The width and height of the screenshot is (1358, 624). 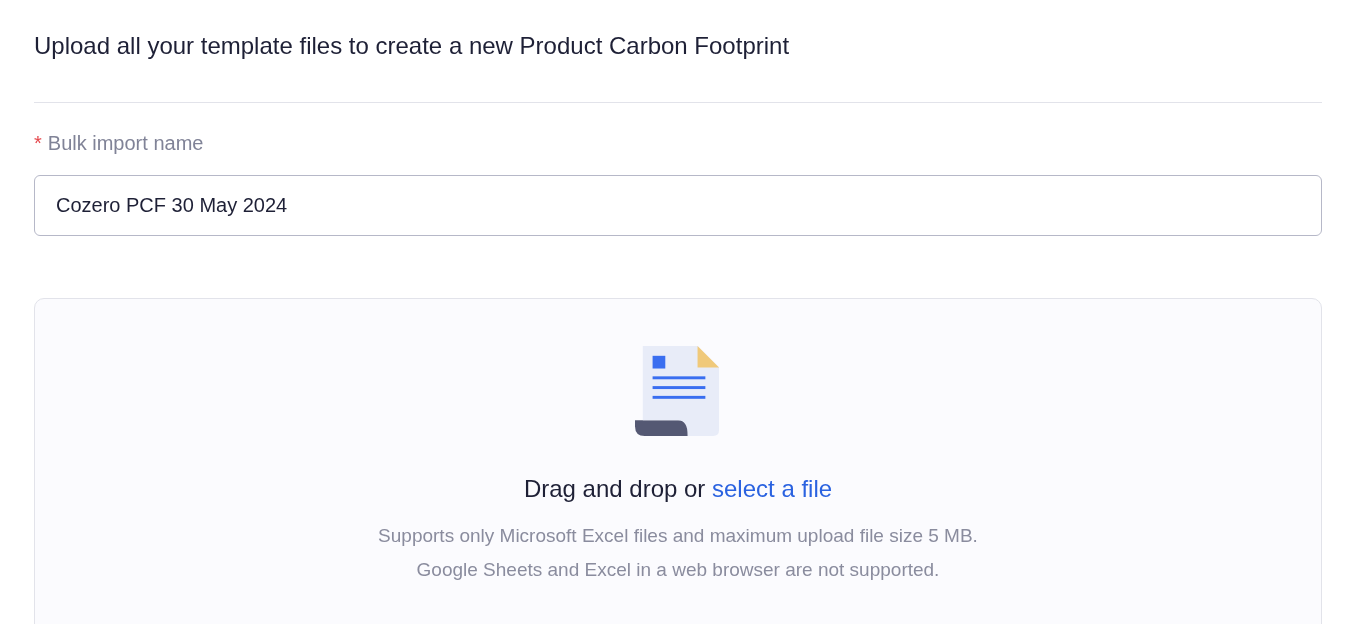 I want to click on drop-instruction: Drag and drop or select a file, so click(x=678, y=489).